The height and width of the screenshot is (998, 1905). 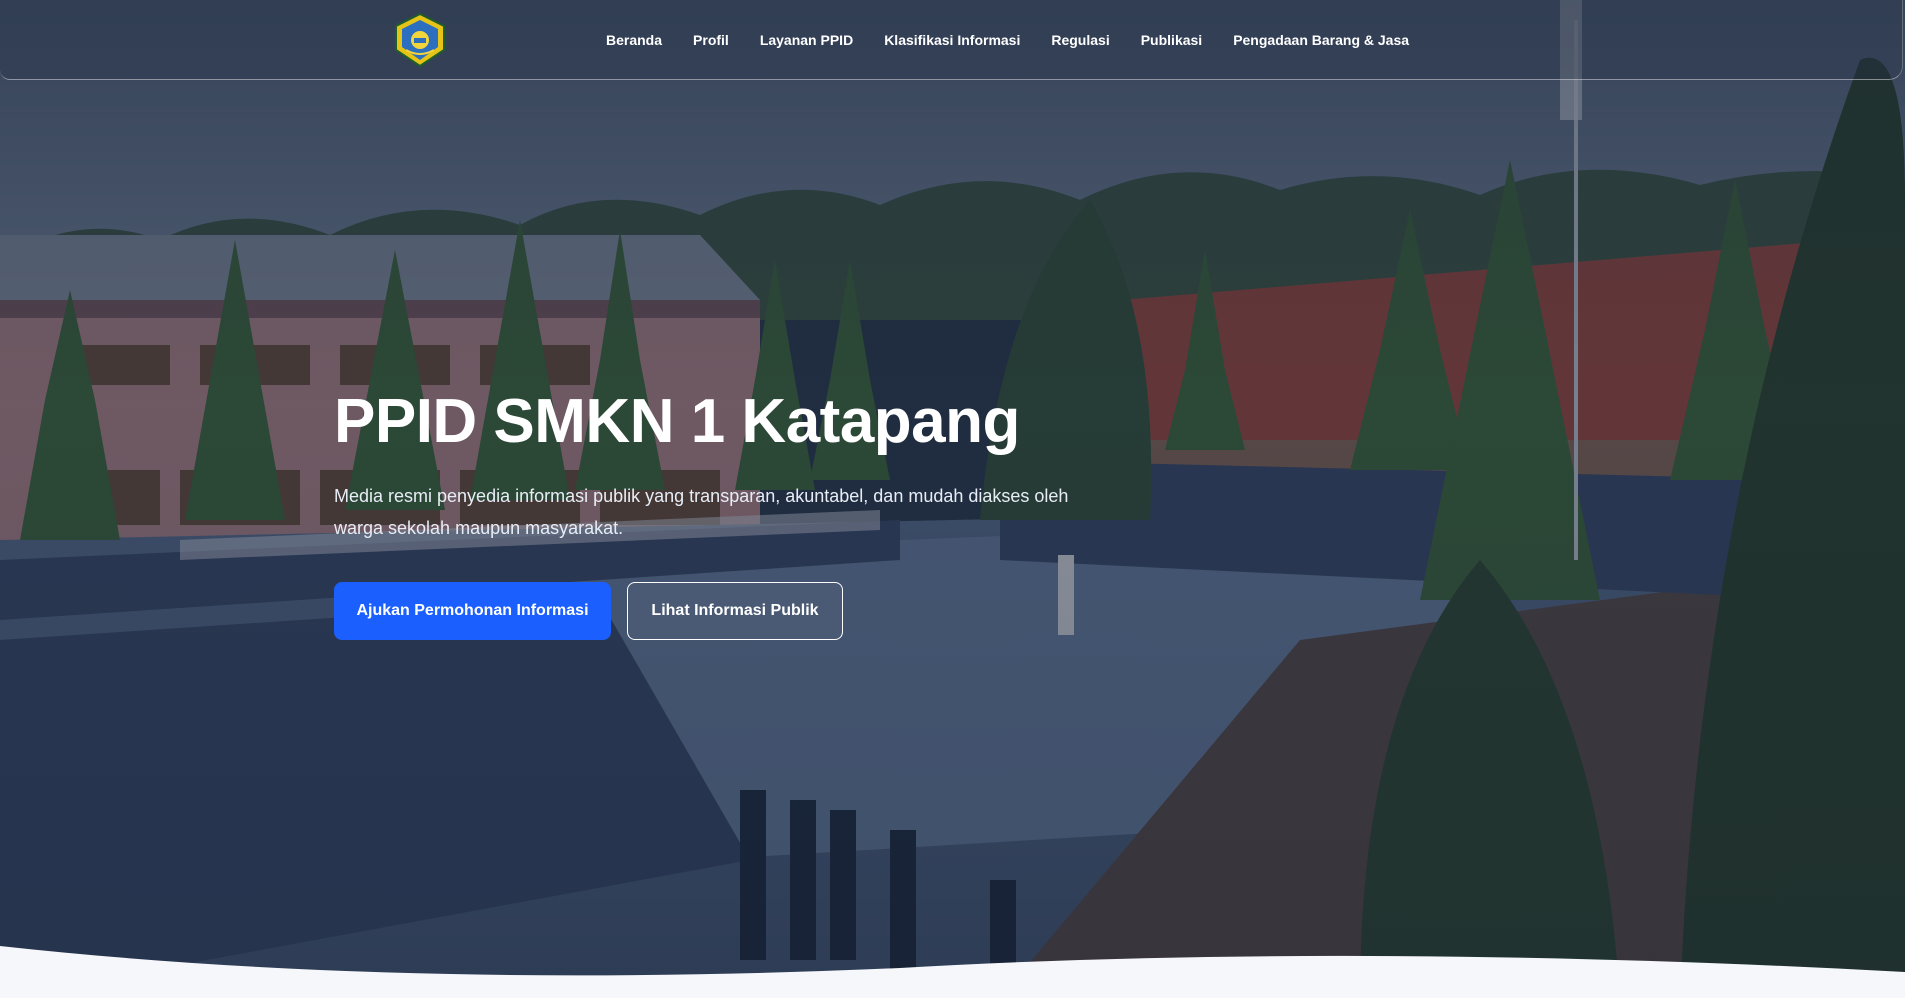 I want to click on nav-item-publikasi: Publikasi, so click(x=1171, y=40).